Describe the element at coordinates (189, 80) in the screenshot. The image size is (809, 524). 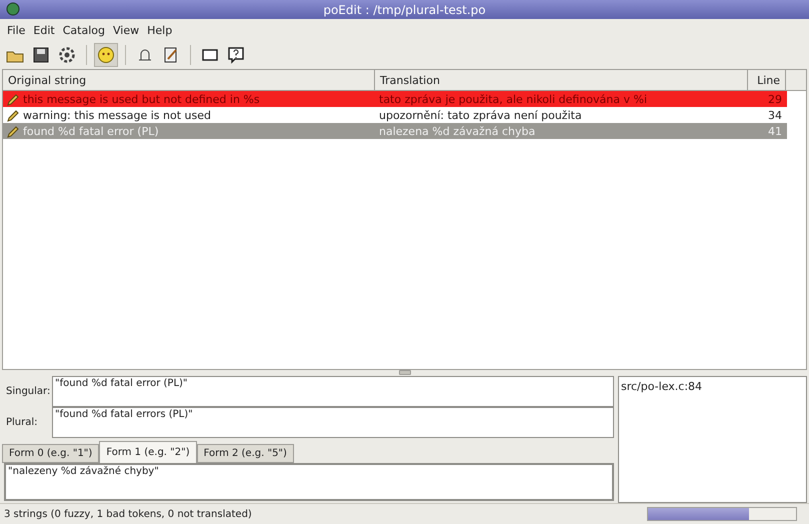
I see `column-header: Original string` at that location.